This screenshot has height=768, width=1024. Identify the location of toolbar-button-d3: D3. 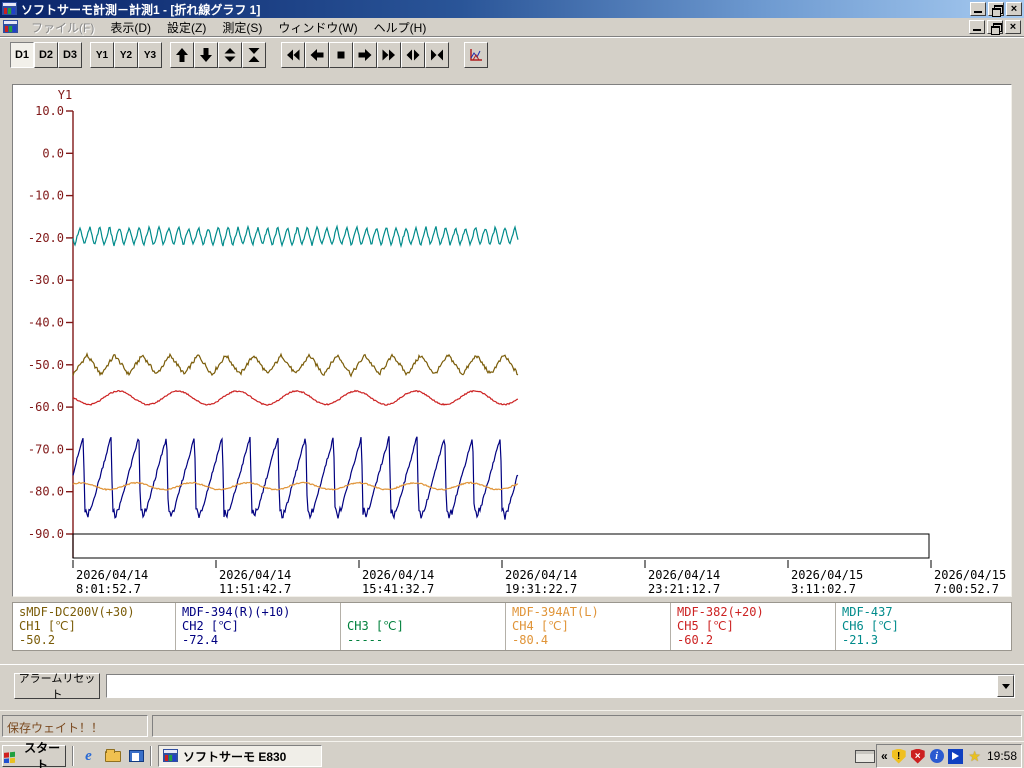
(70, 55).